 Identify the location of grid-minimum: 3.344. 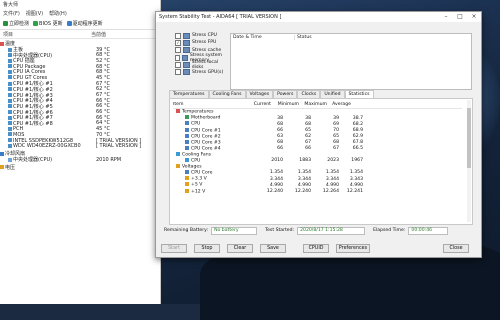
(304, 179).